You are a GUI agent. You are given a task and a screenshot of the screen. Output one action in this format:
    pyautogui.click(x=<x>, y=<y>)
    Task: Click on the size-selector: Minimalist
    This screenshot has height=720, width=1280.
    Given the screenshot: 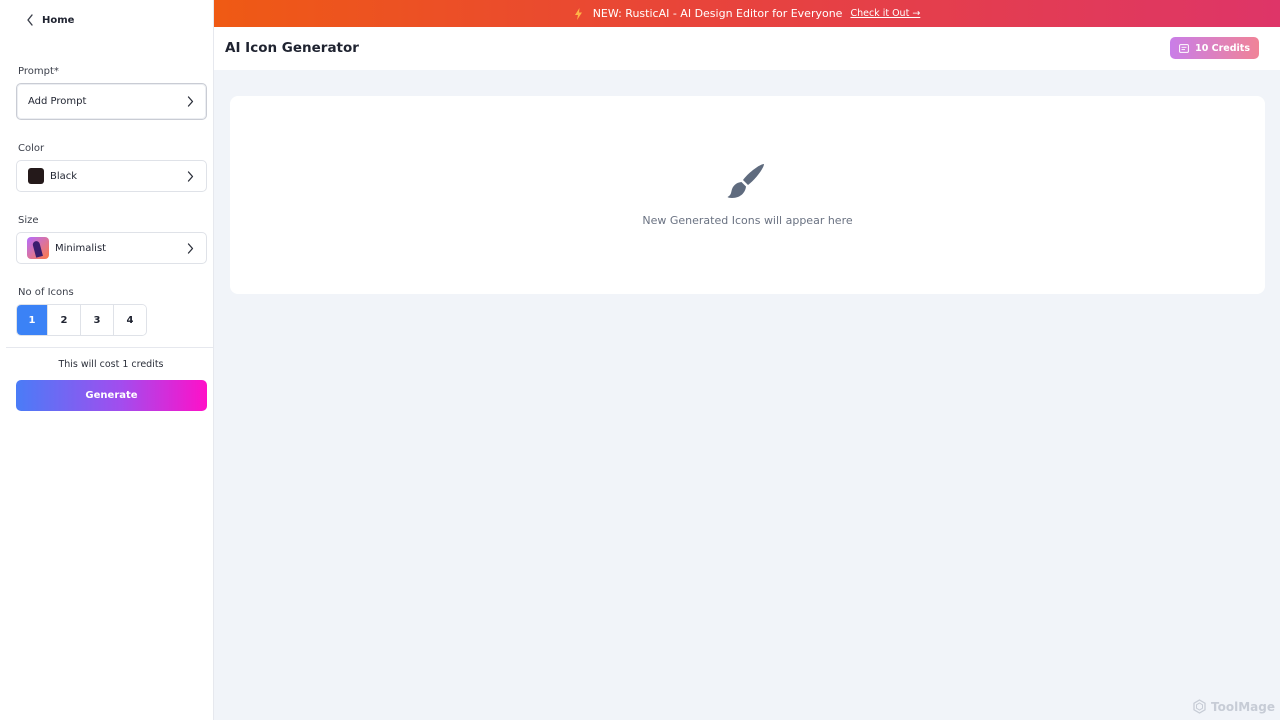 What is the action you would take?
    pyautogui.click(x=111, y=248)
    